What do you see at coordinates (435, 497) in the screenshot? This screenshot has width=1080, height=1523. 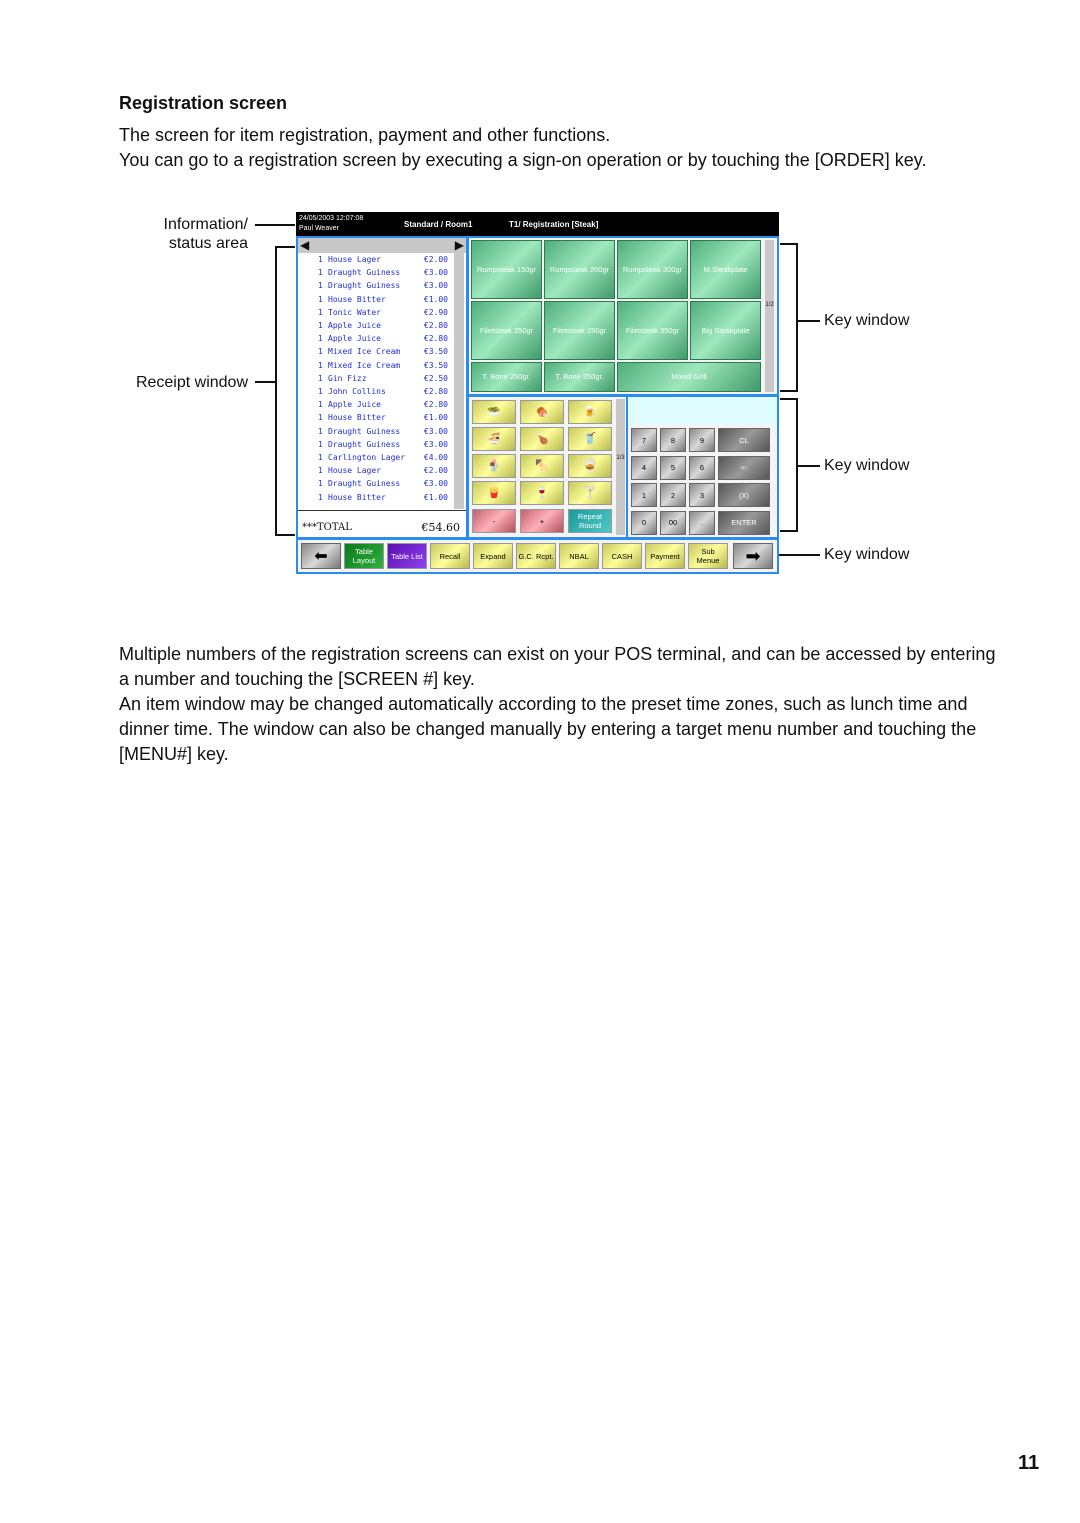 I see `receipt-price: €1.00` at bounding box center [435, 497].